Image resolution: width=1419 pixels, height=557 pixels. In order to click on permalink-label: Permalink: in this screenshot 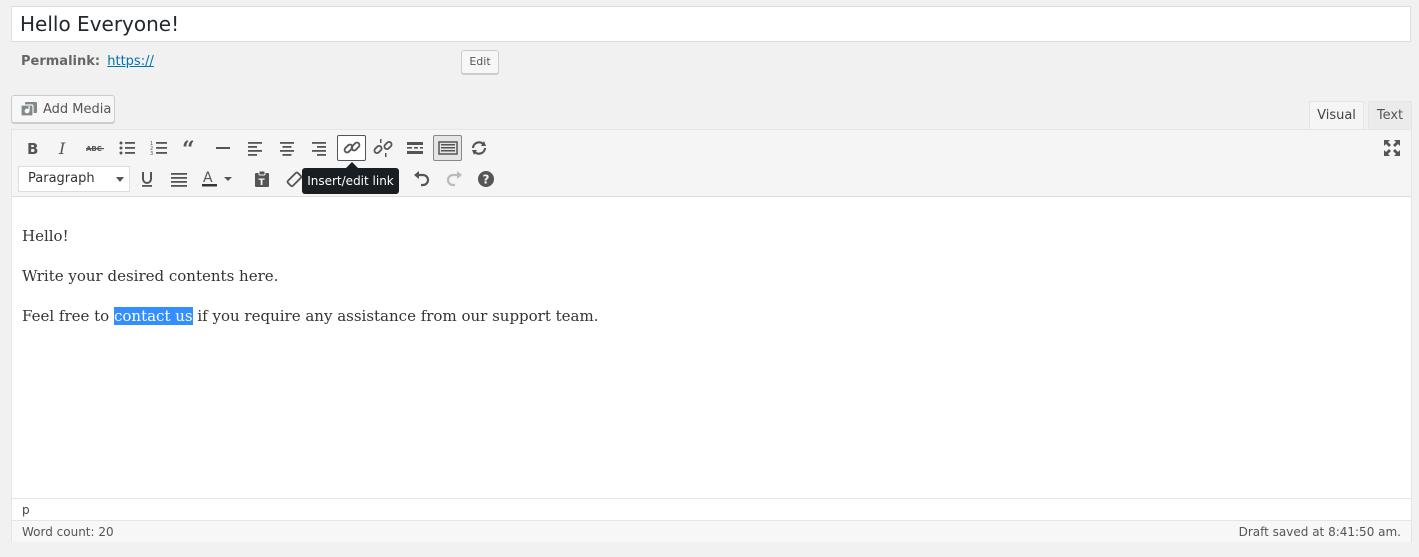, I will do `click(61, 61)`.